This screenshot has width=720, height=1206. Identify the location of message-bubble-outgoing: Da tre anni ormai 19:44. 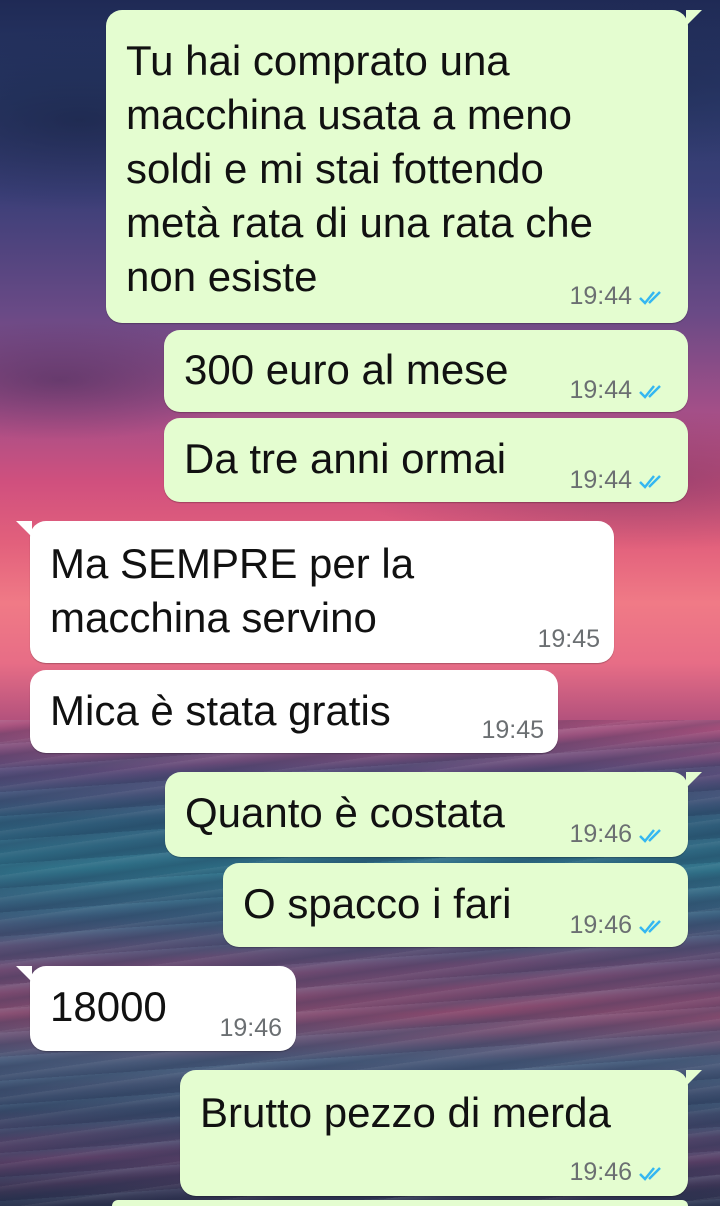
(426, 460).